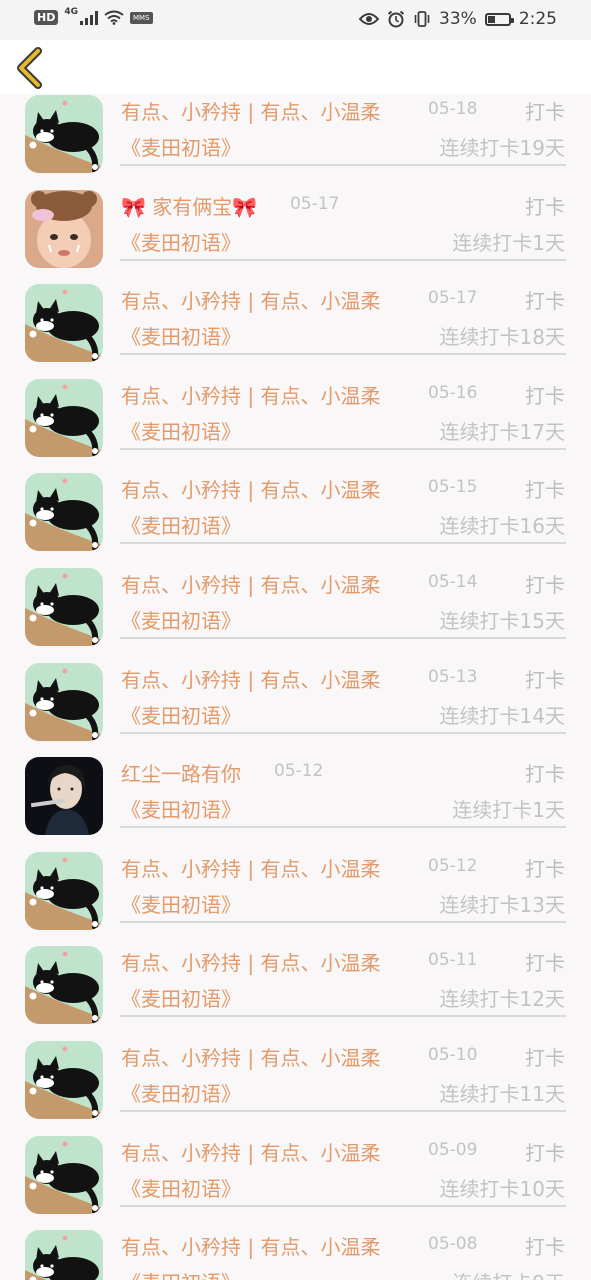  What do you see at coordinates (453, 581) in the screenshot?
I see `checkin-date: 05-14` at bounding box center [453, 581].